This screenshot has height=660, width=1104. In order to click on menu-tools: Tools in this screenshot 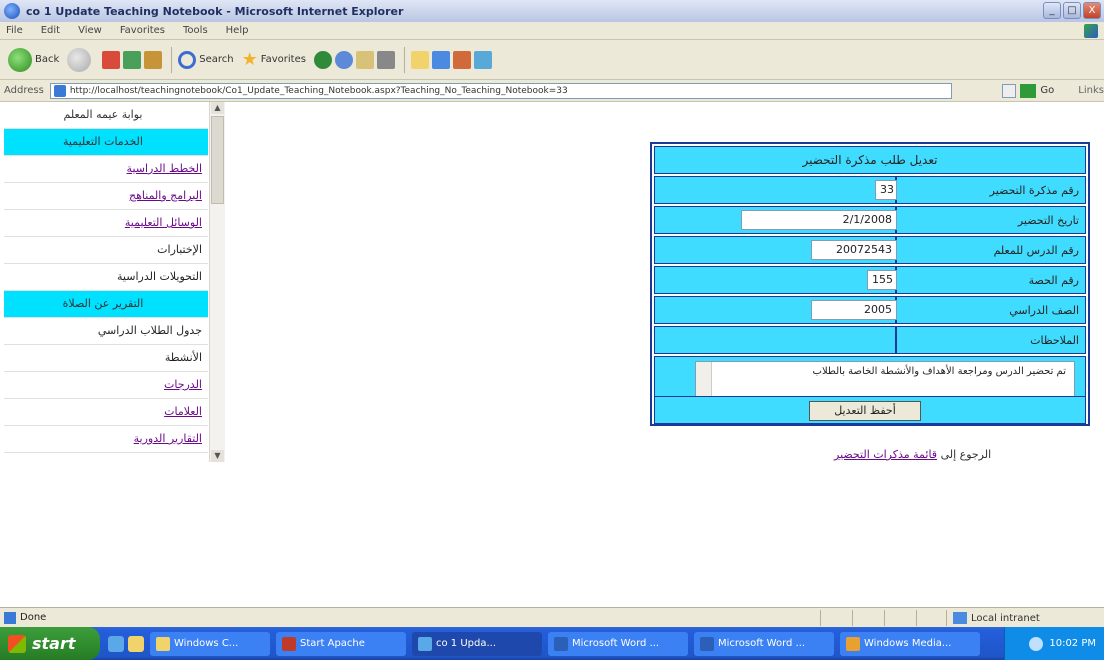, I will do `click(195, 30)`.